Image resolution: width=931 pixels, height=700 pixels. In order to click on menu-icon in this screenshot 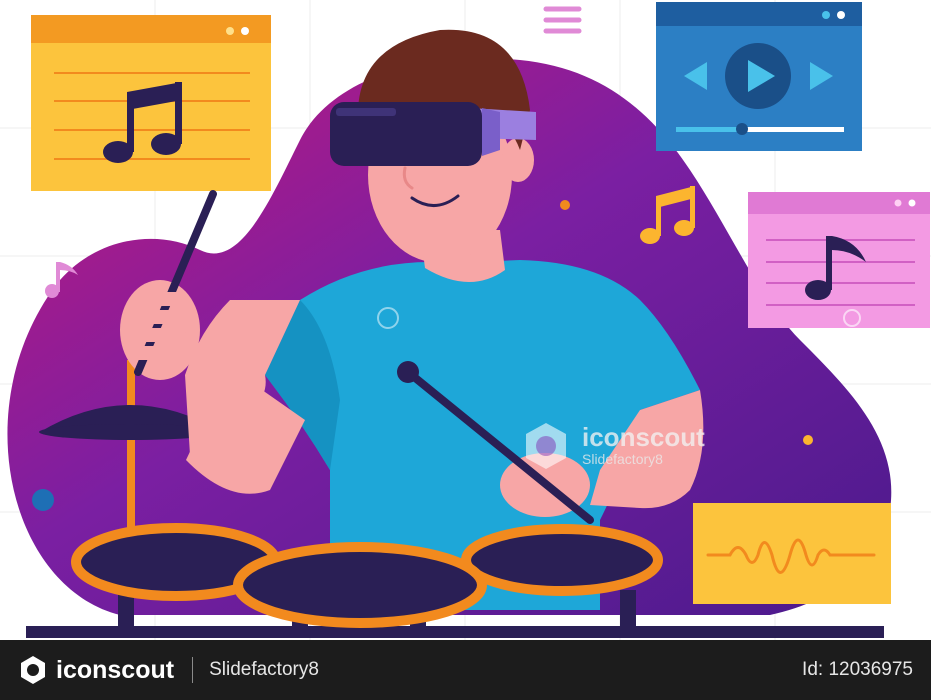, I will do `click(562, 20)`.